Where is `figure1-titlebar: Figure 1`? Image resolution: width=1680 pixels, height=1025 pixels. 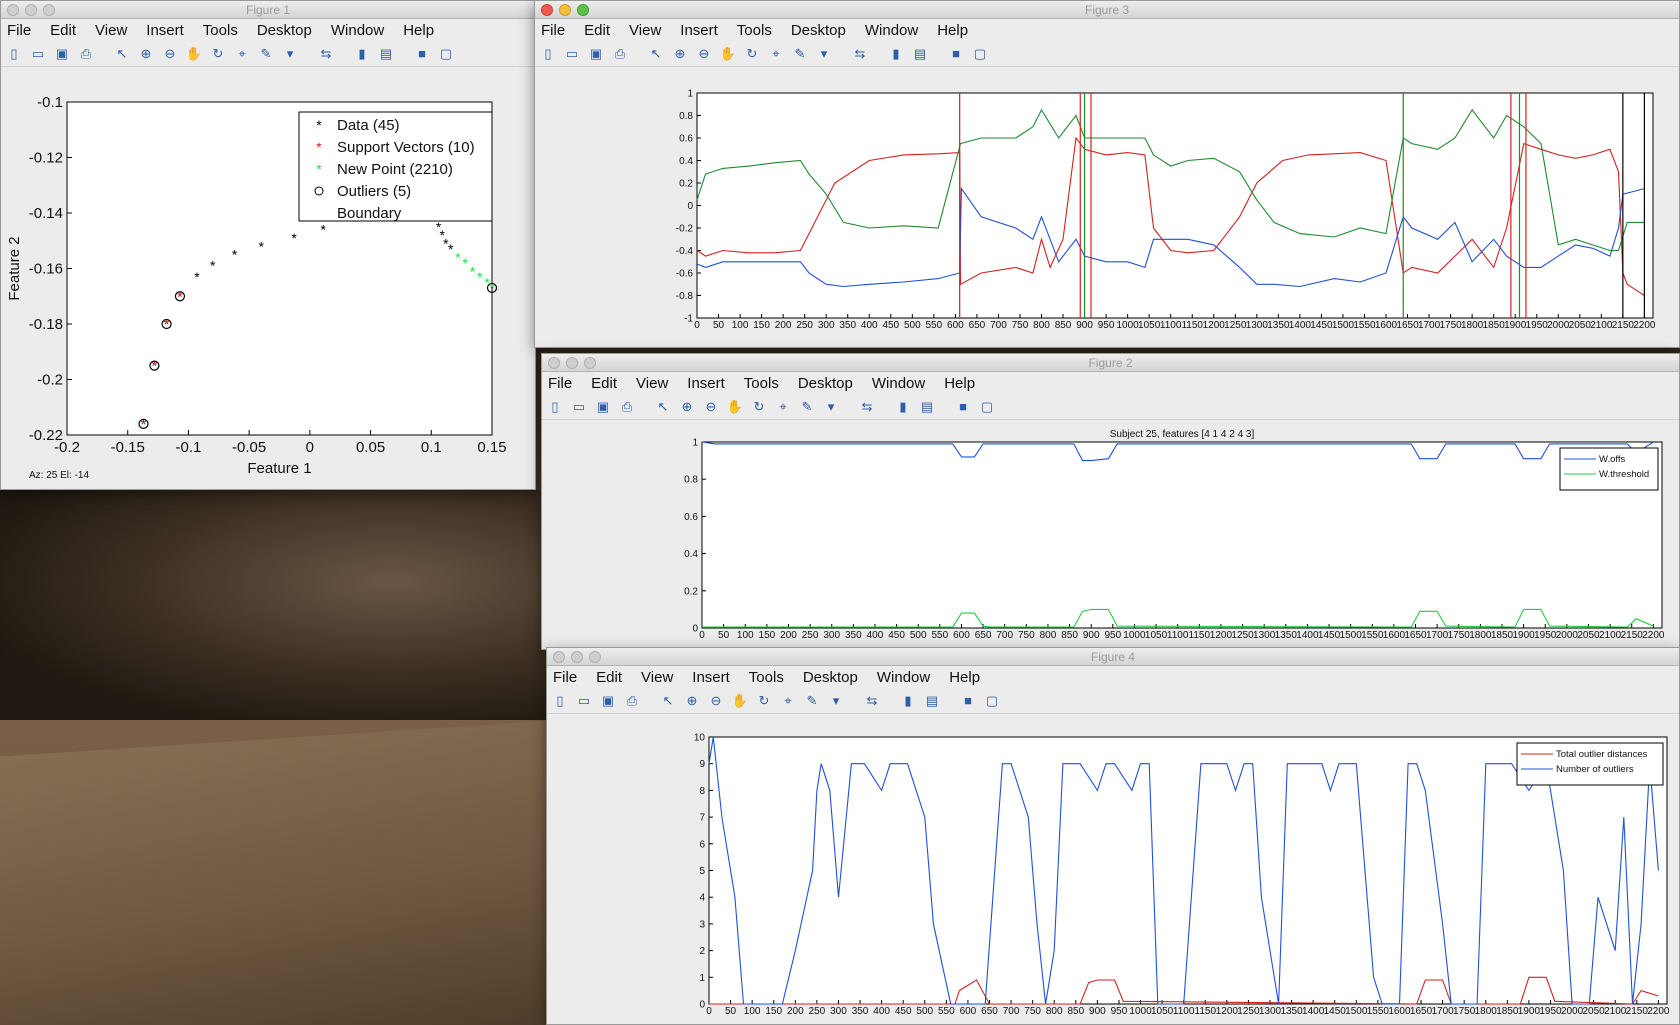 figure1-titlebar: Figure 1 is located at coordinates (268, 10).